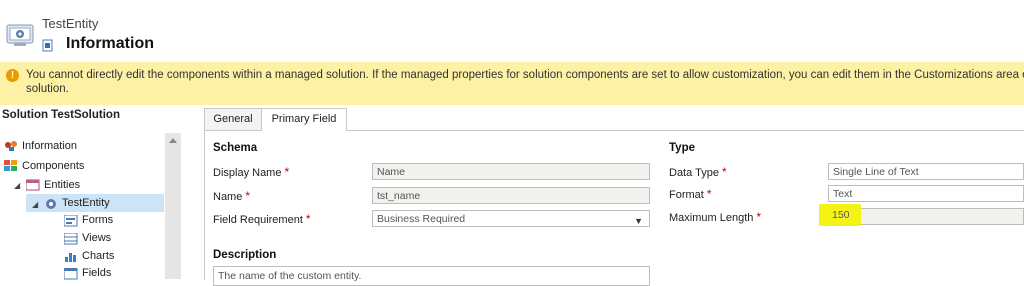  I want to click on data-type-label-text: Data Type, so click(694, 173).